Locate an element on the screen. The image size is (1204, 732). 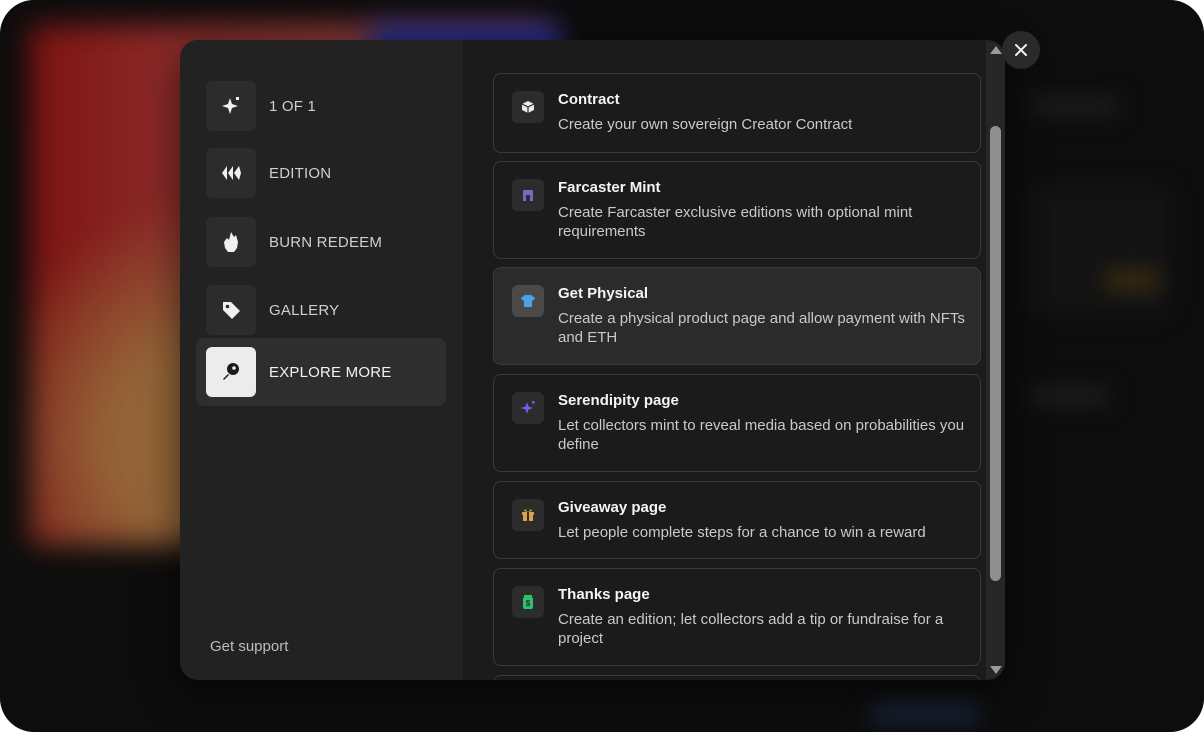
card-title: Giveaway page is located at coordinates (612, 507).